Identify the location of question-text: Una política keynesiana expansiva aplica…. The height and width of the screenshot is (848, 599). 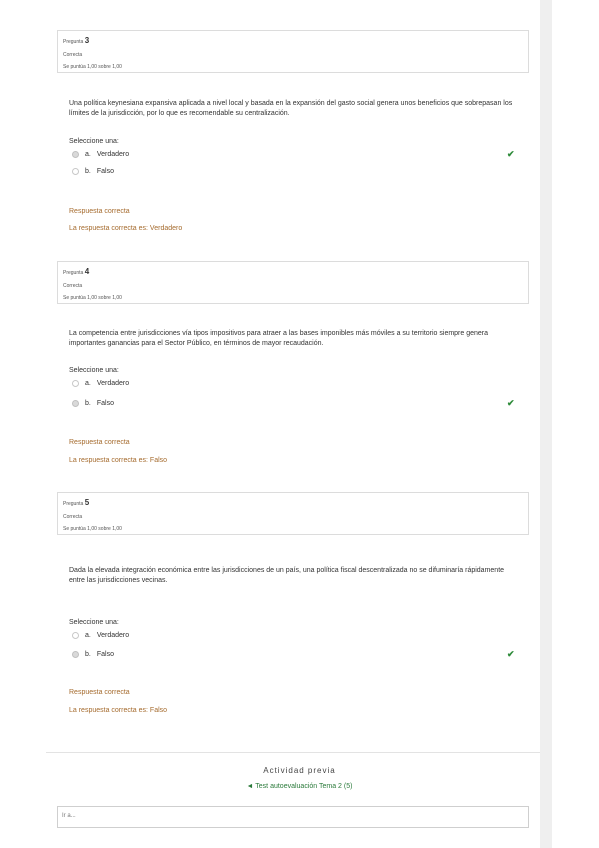
(291, 108).